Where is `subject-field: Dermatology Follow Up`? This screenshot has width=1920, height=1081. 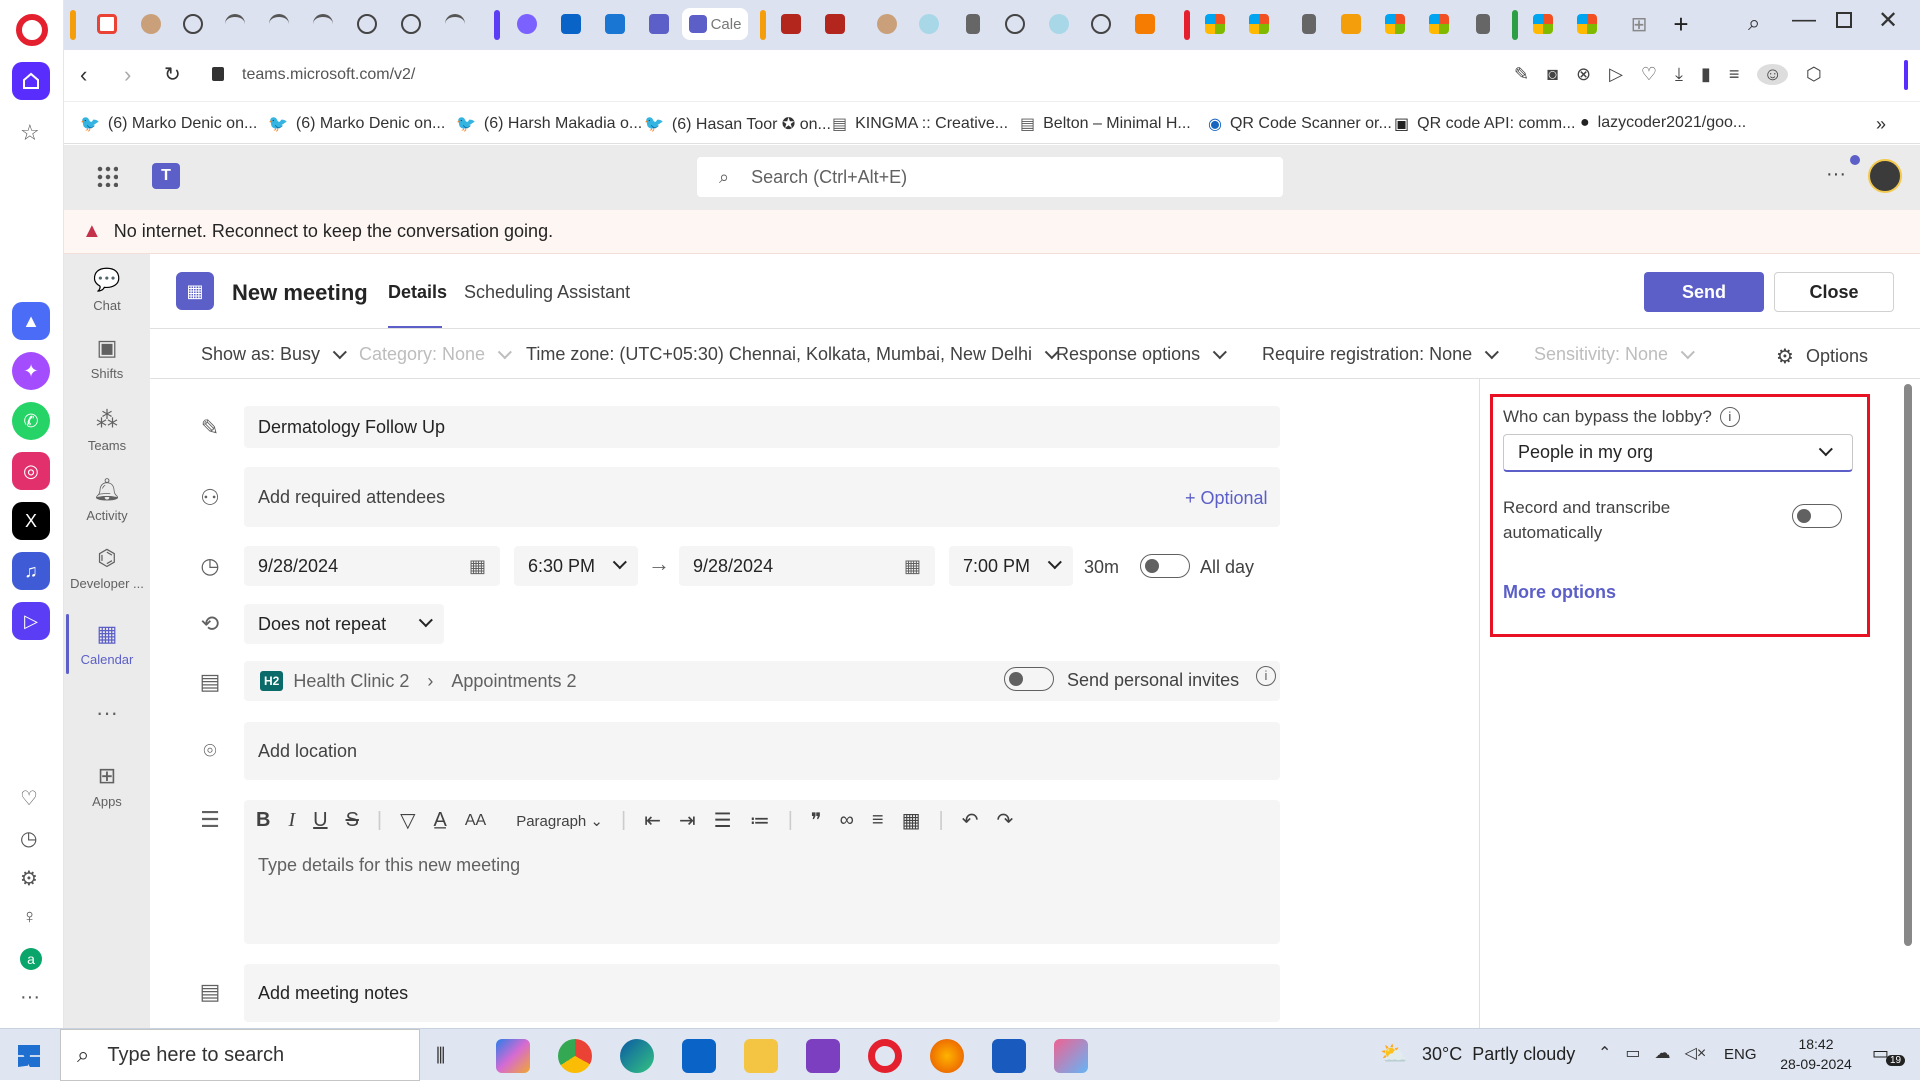 subject-field: Dermatology Follow Up is located at coordinates (762, 427).